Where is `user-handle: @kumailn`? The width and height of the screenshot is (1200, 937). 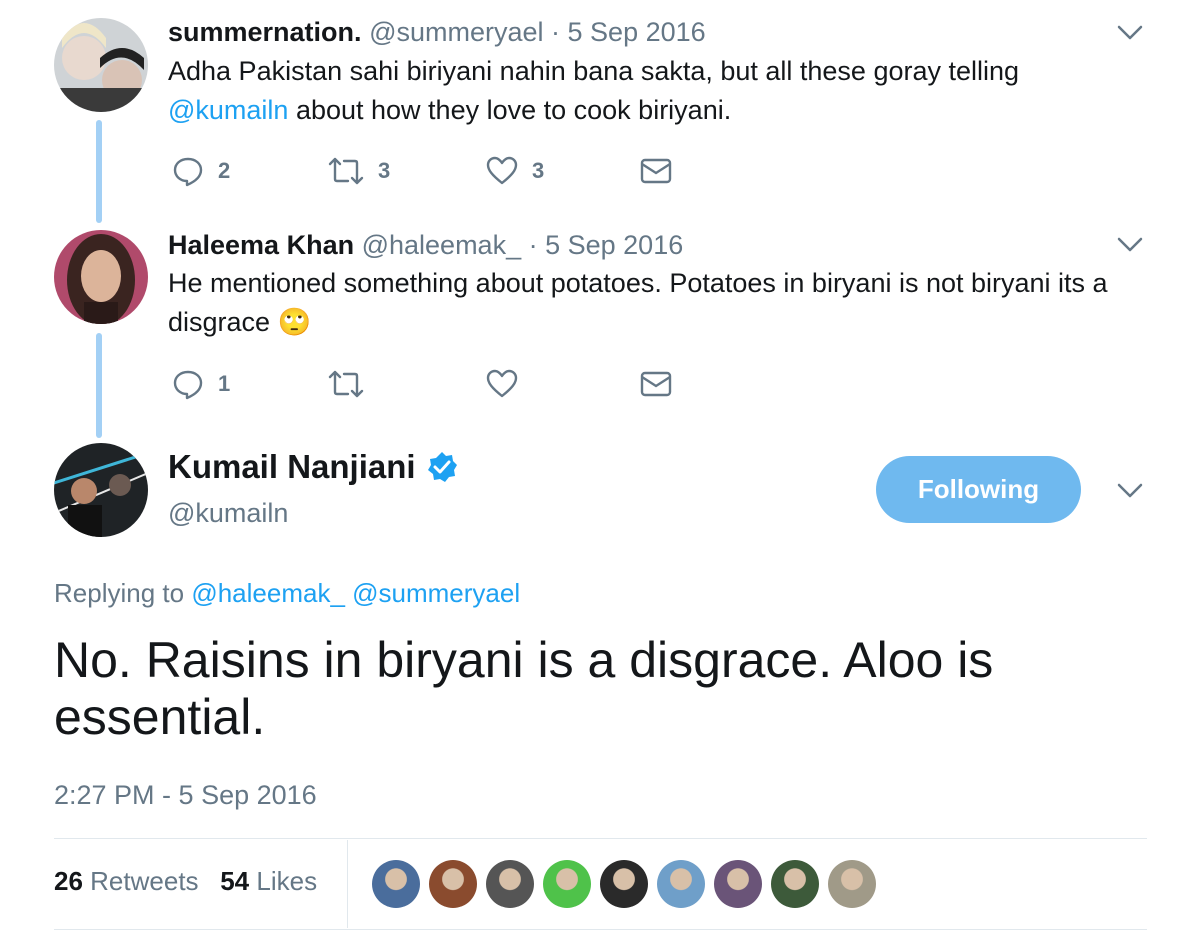 user-handle: @kumailn is located at coordinates (228, 513).